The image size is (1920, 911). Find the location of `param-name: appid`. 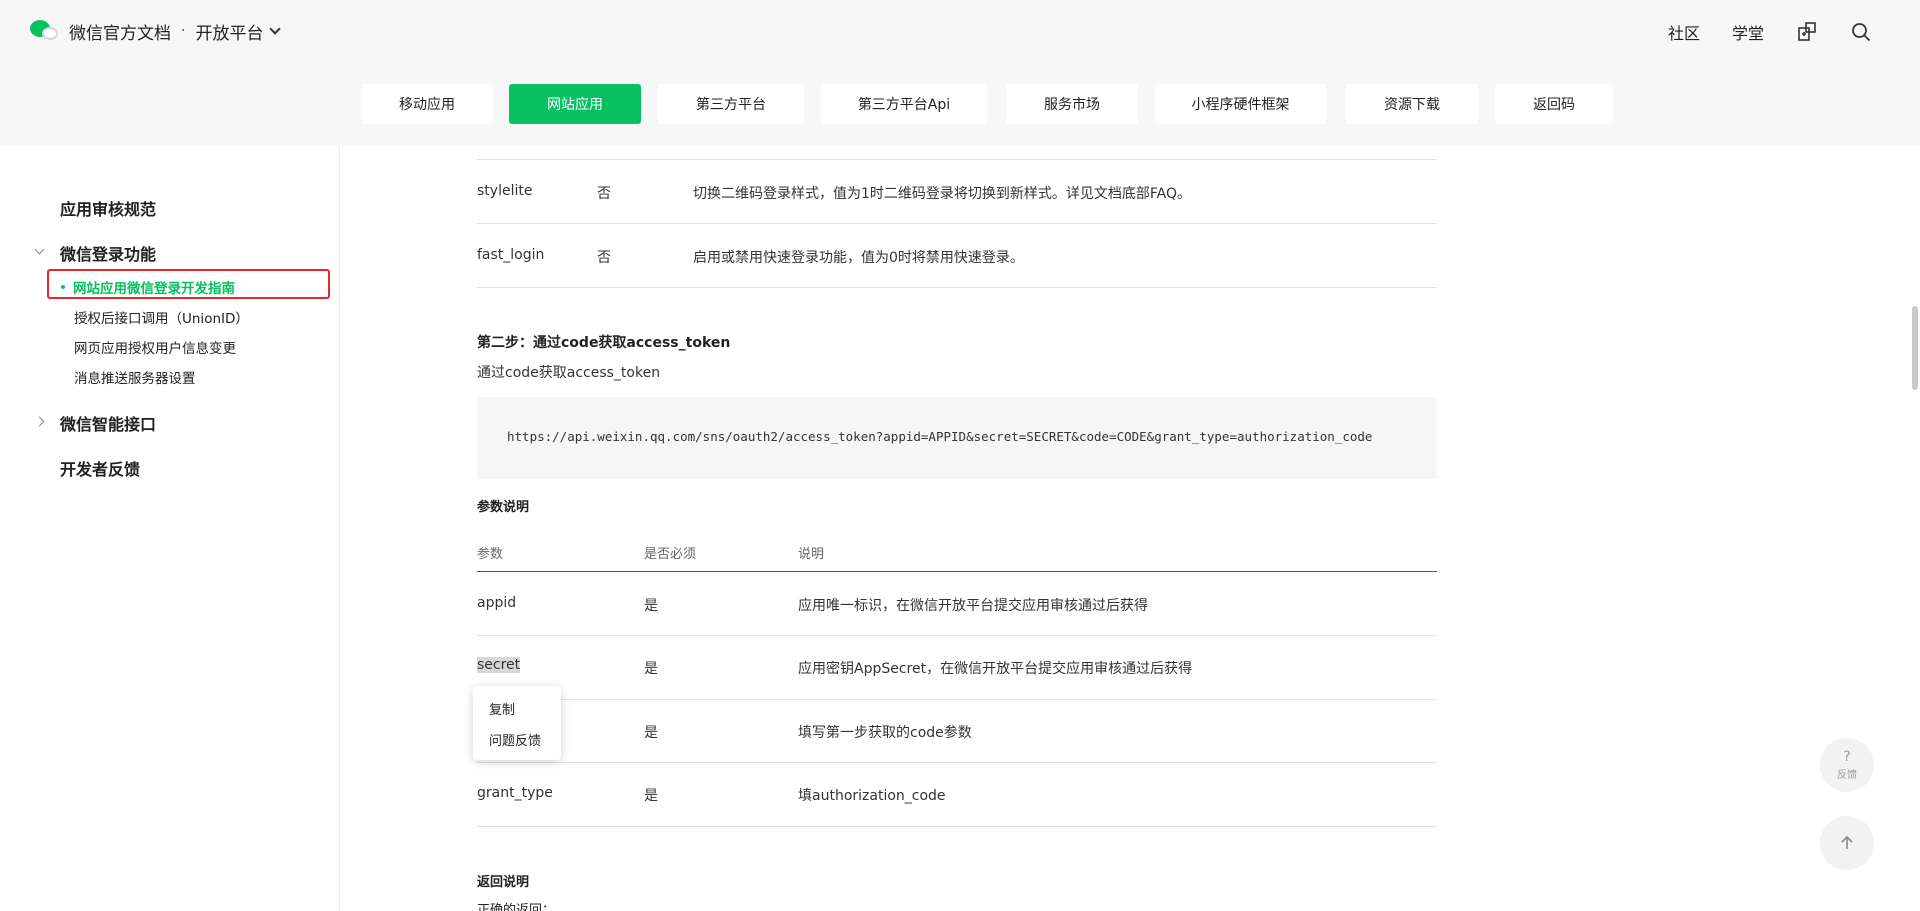

param-name: appid is located at coordinates (497, 603).